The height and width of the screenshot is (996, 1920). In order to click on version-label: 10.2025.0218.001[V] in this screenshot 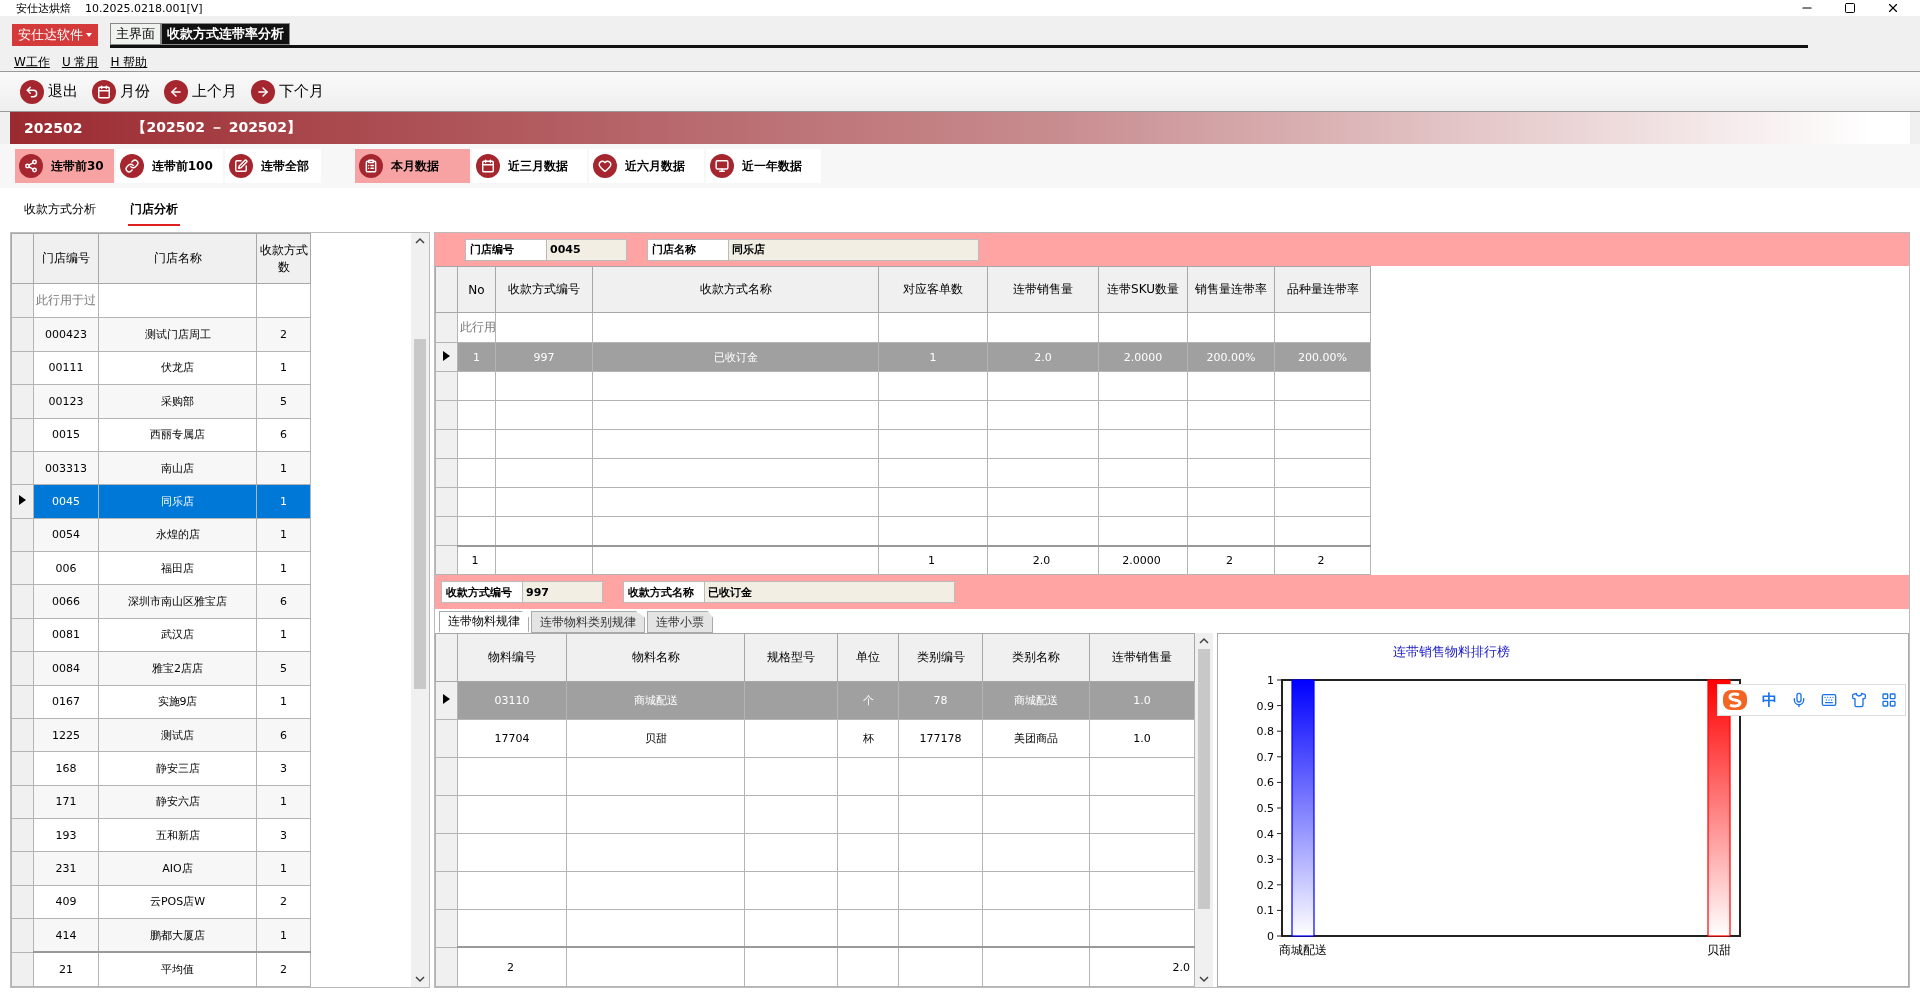, I will do `click(144, 8)`.